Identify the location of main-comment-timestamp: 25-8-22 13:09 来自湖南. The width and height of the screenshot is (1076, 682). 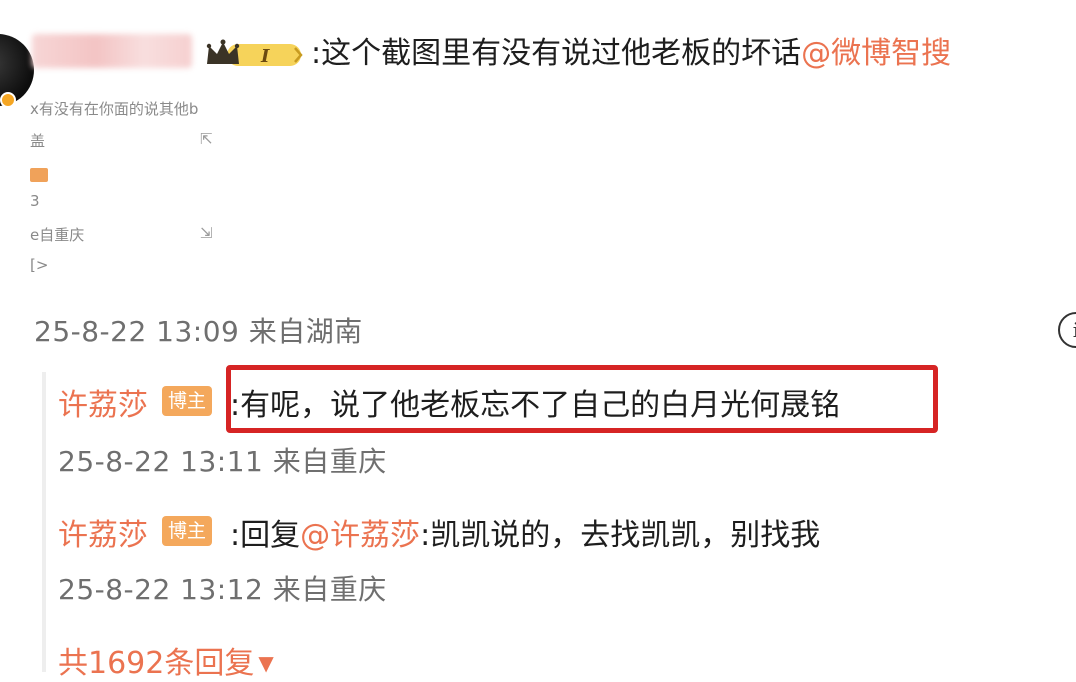
(198, 331).